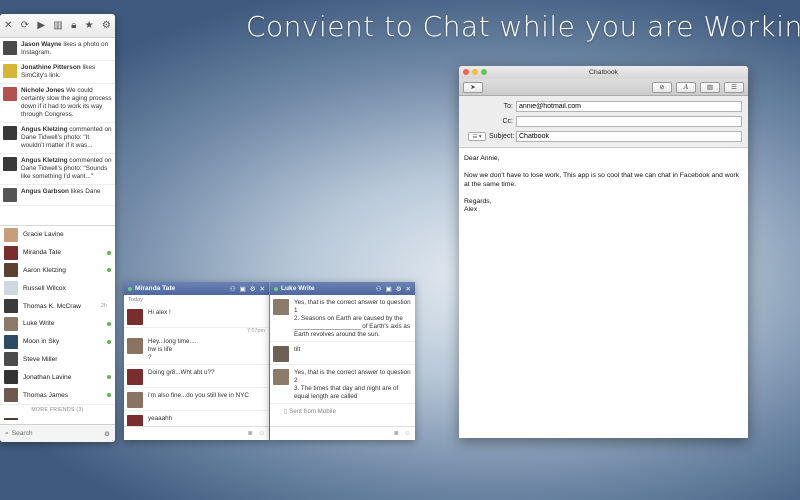 This screenshot has width=800, height=500. What do you see at coordinates (629, 121) in the screenshot?
I see `cc-field` at bounding box center [629, 121].